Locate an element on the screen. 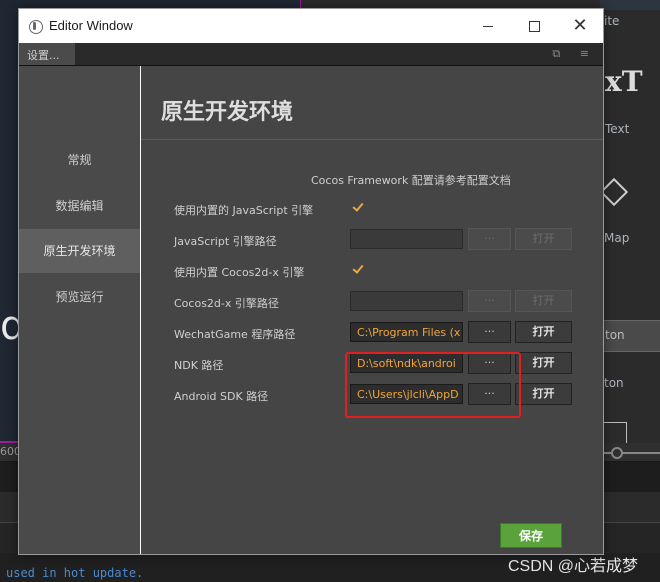 The image size is (660, 582). close-button: ✕ is located at coordinates (580, 26).